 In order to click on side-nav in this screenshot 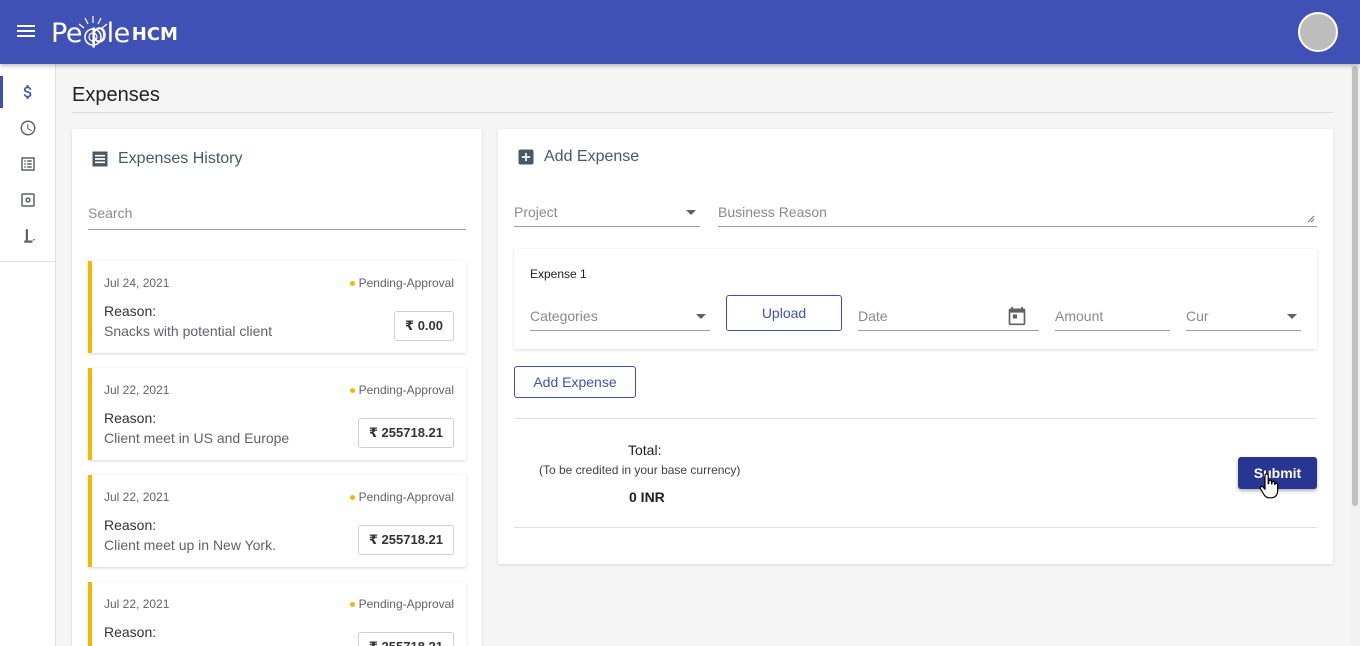, I will do `click(28, 355)`.